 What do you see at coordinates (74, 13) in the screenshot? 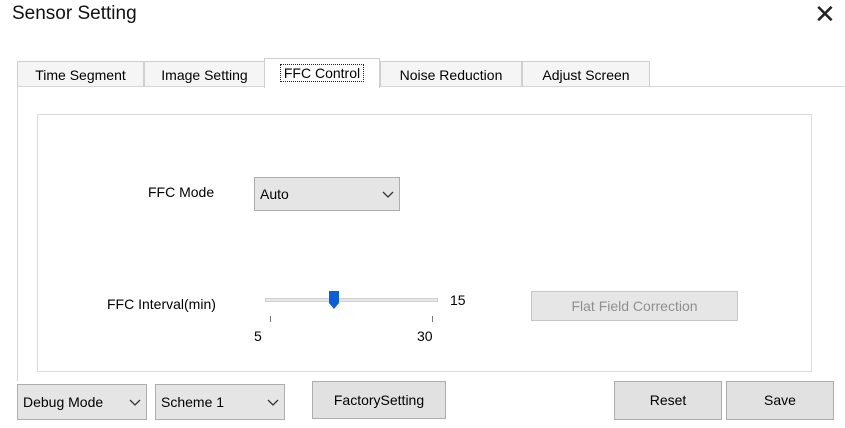
I see `window-title: Sensor Setting` at bounding box center [74, 13].